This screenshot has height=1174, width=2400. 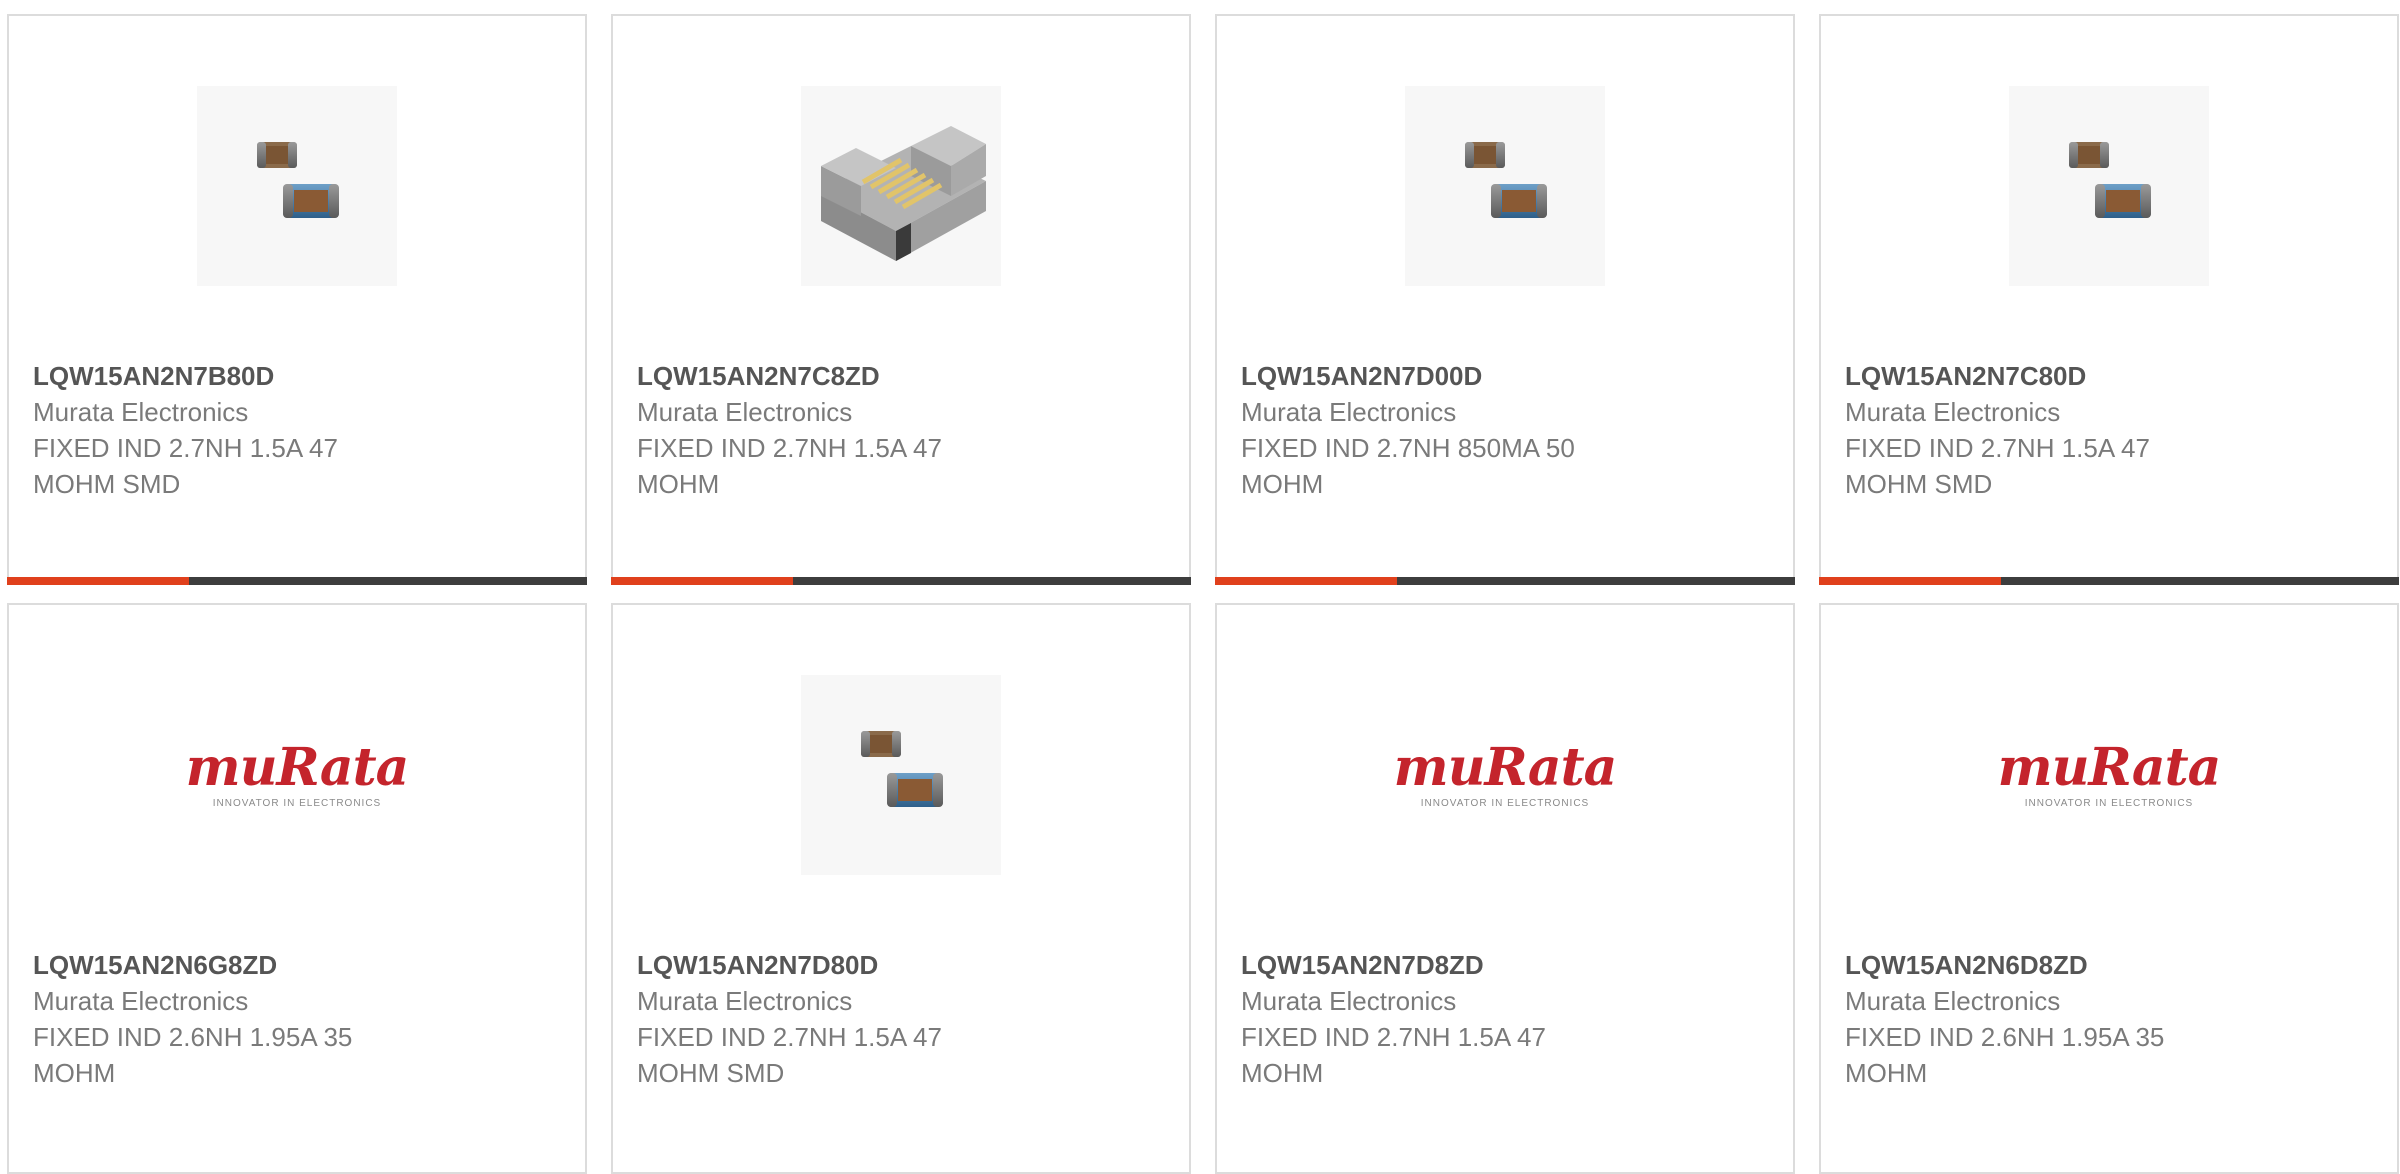 What do you see at coordinates (1408, 466) in the screenshot?
I see `product-description: FIXED IND 2.7NH 850MA 50 MOHM` at bounding box center [1408, 466].